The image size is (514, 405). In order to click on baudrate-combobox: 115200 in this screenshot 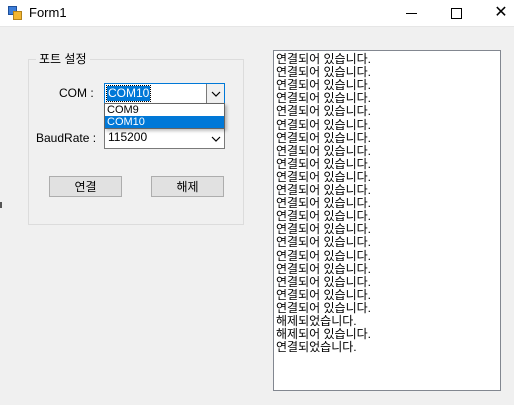, I will do `click(164, 138)`.